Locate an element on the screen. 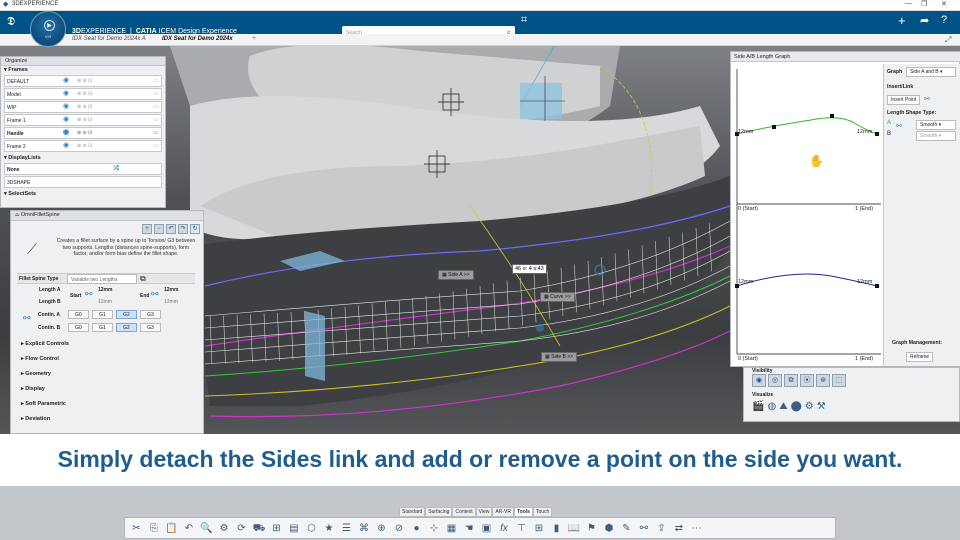 The height and width of the screenshot is (540, 960). new-tab-icon: + is located at coordinates (254, 38).